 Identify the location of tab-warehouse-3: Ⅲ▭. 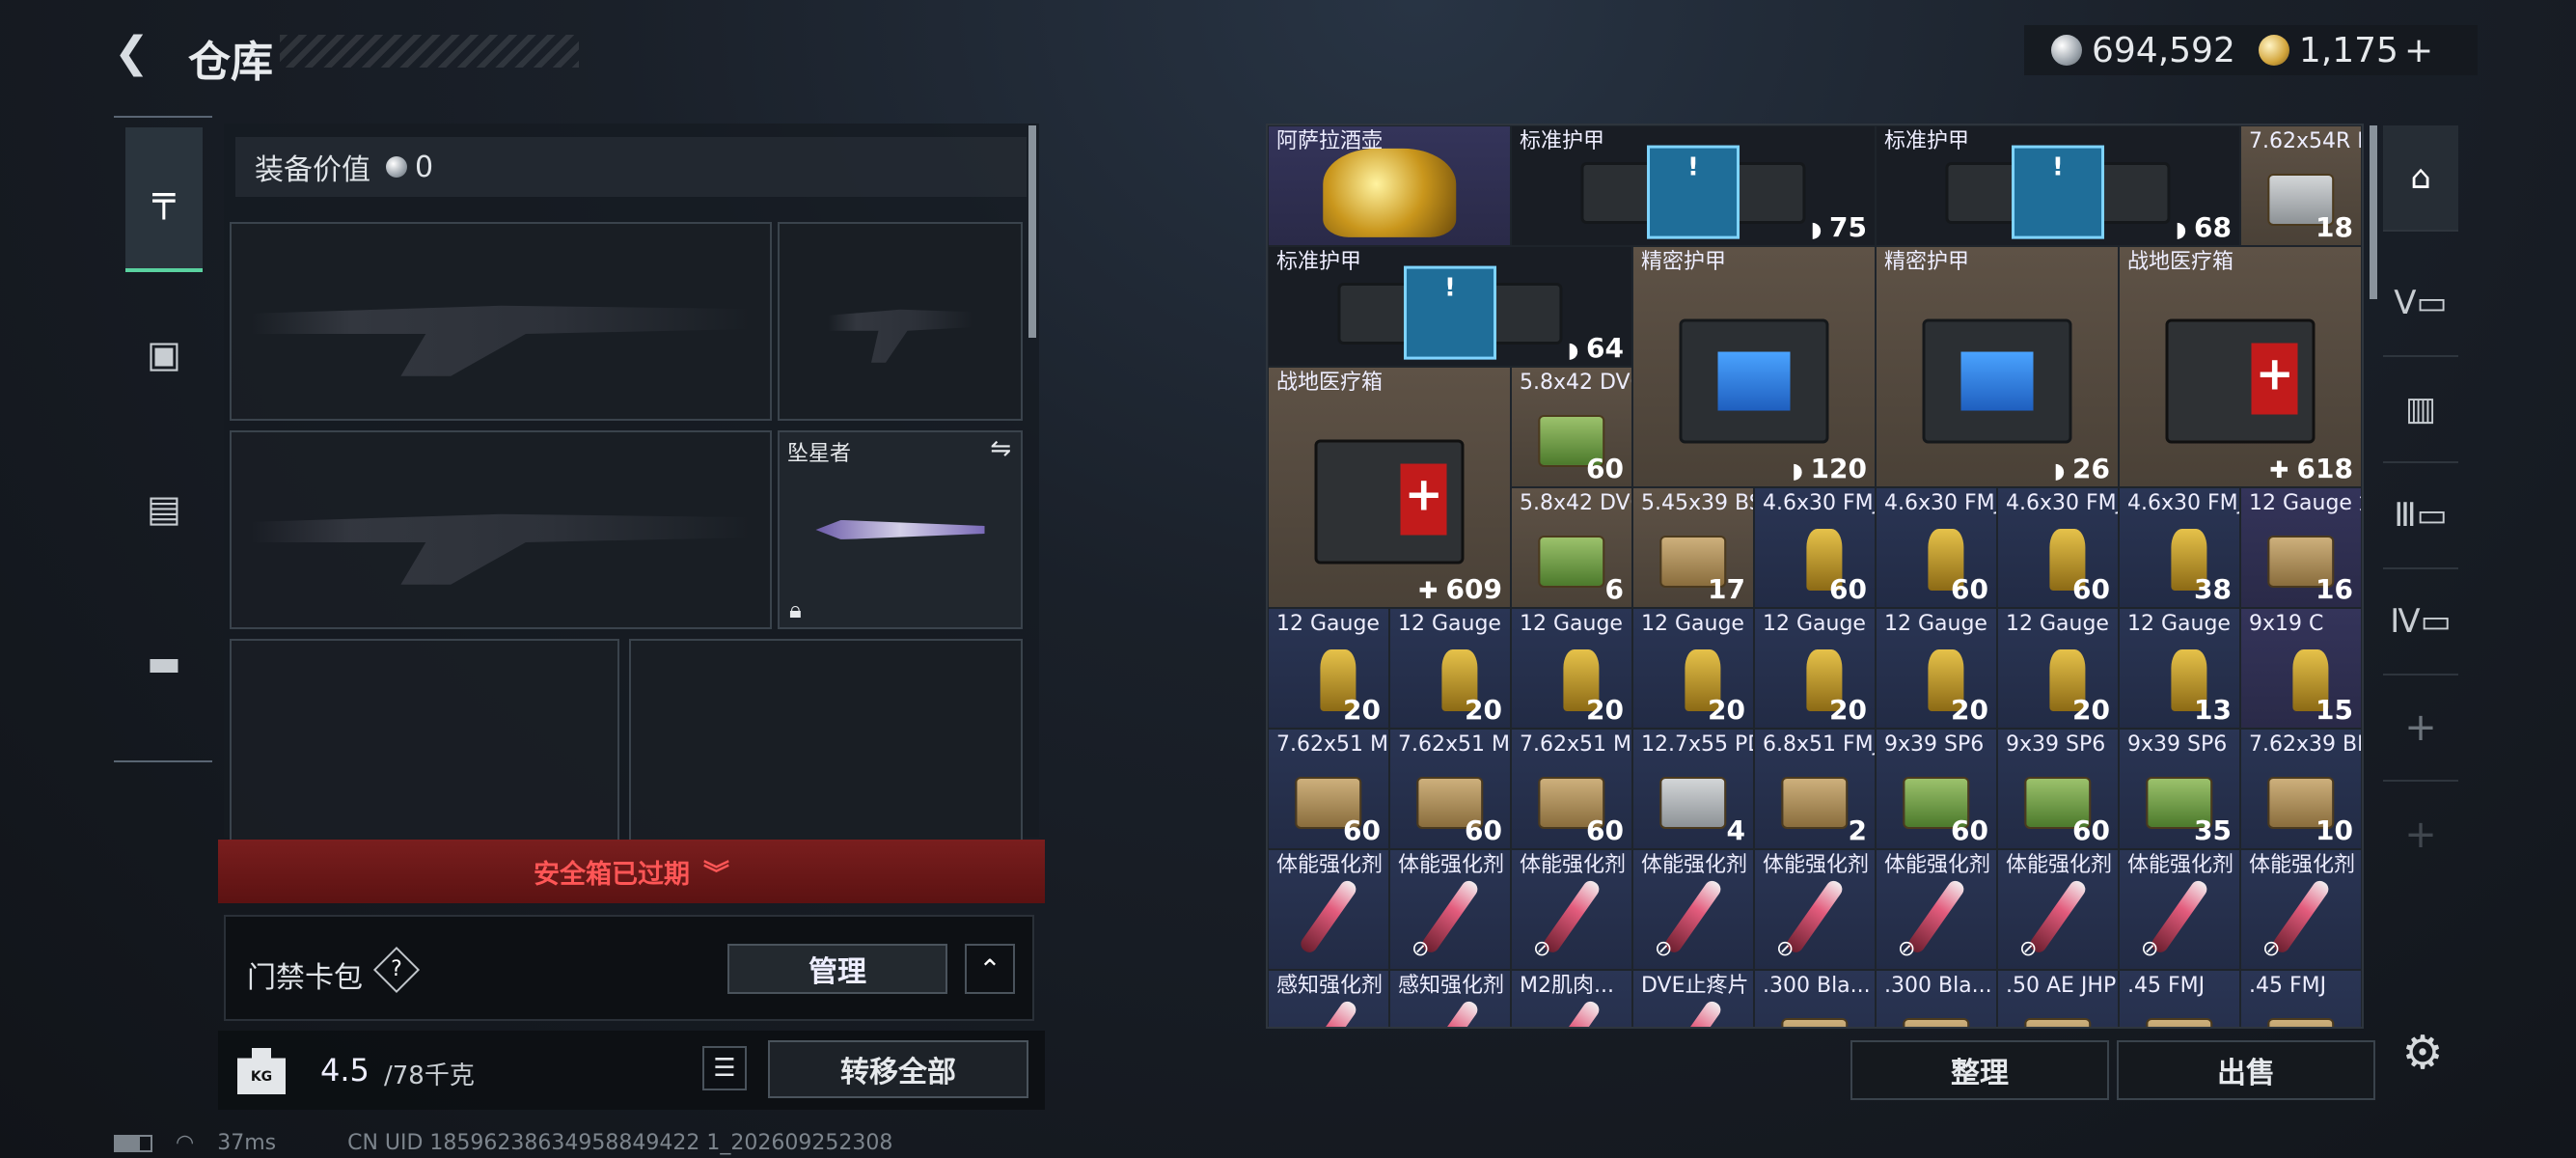
(2421, 516).